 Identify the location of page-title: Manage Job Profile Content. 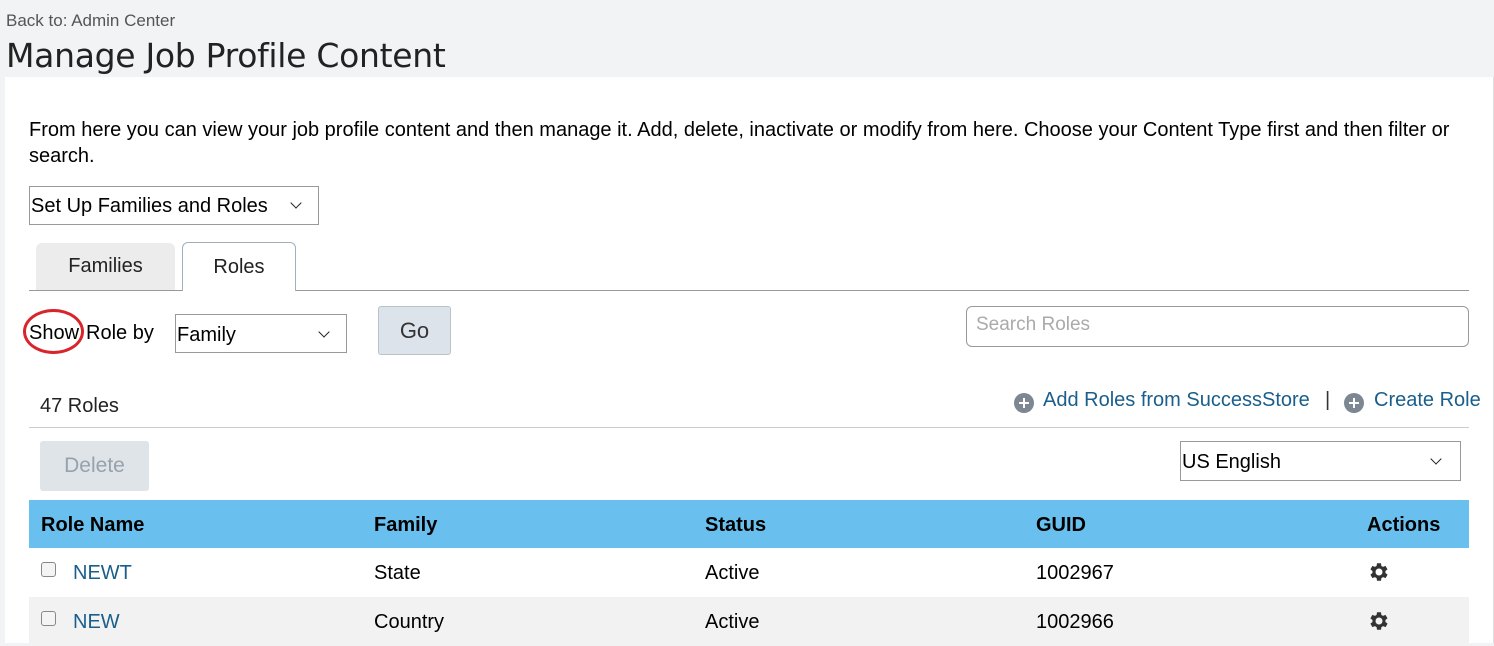
(226, 55).